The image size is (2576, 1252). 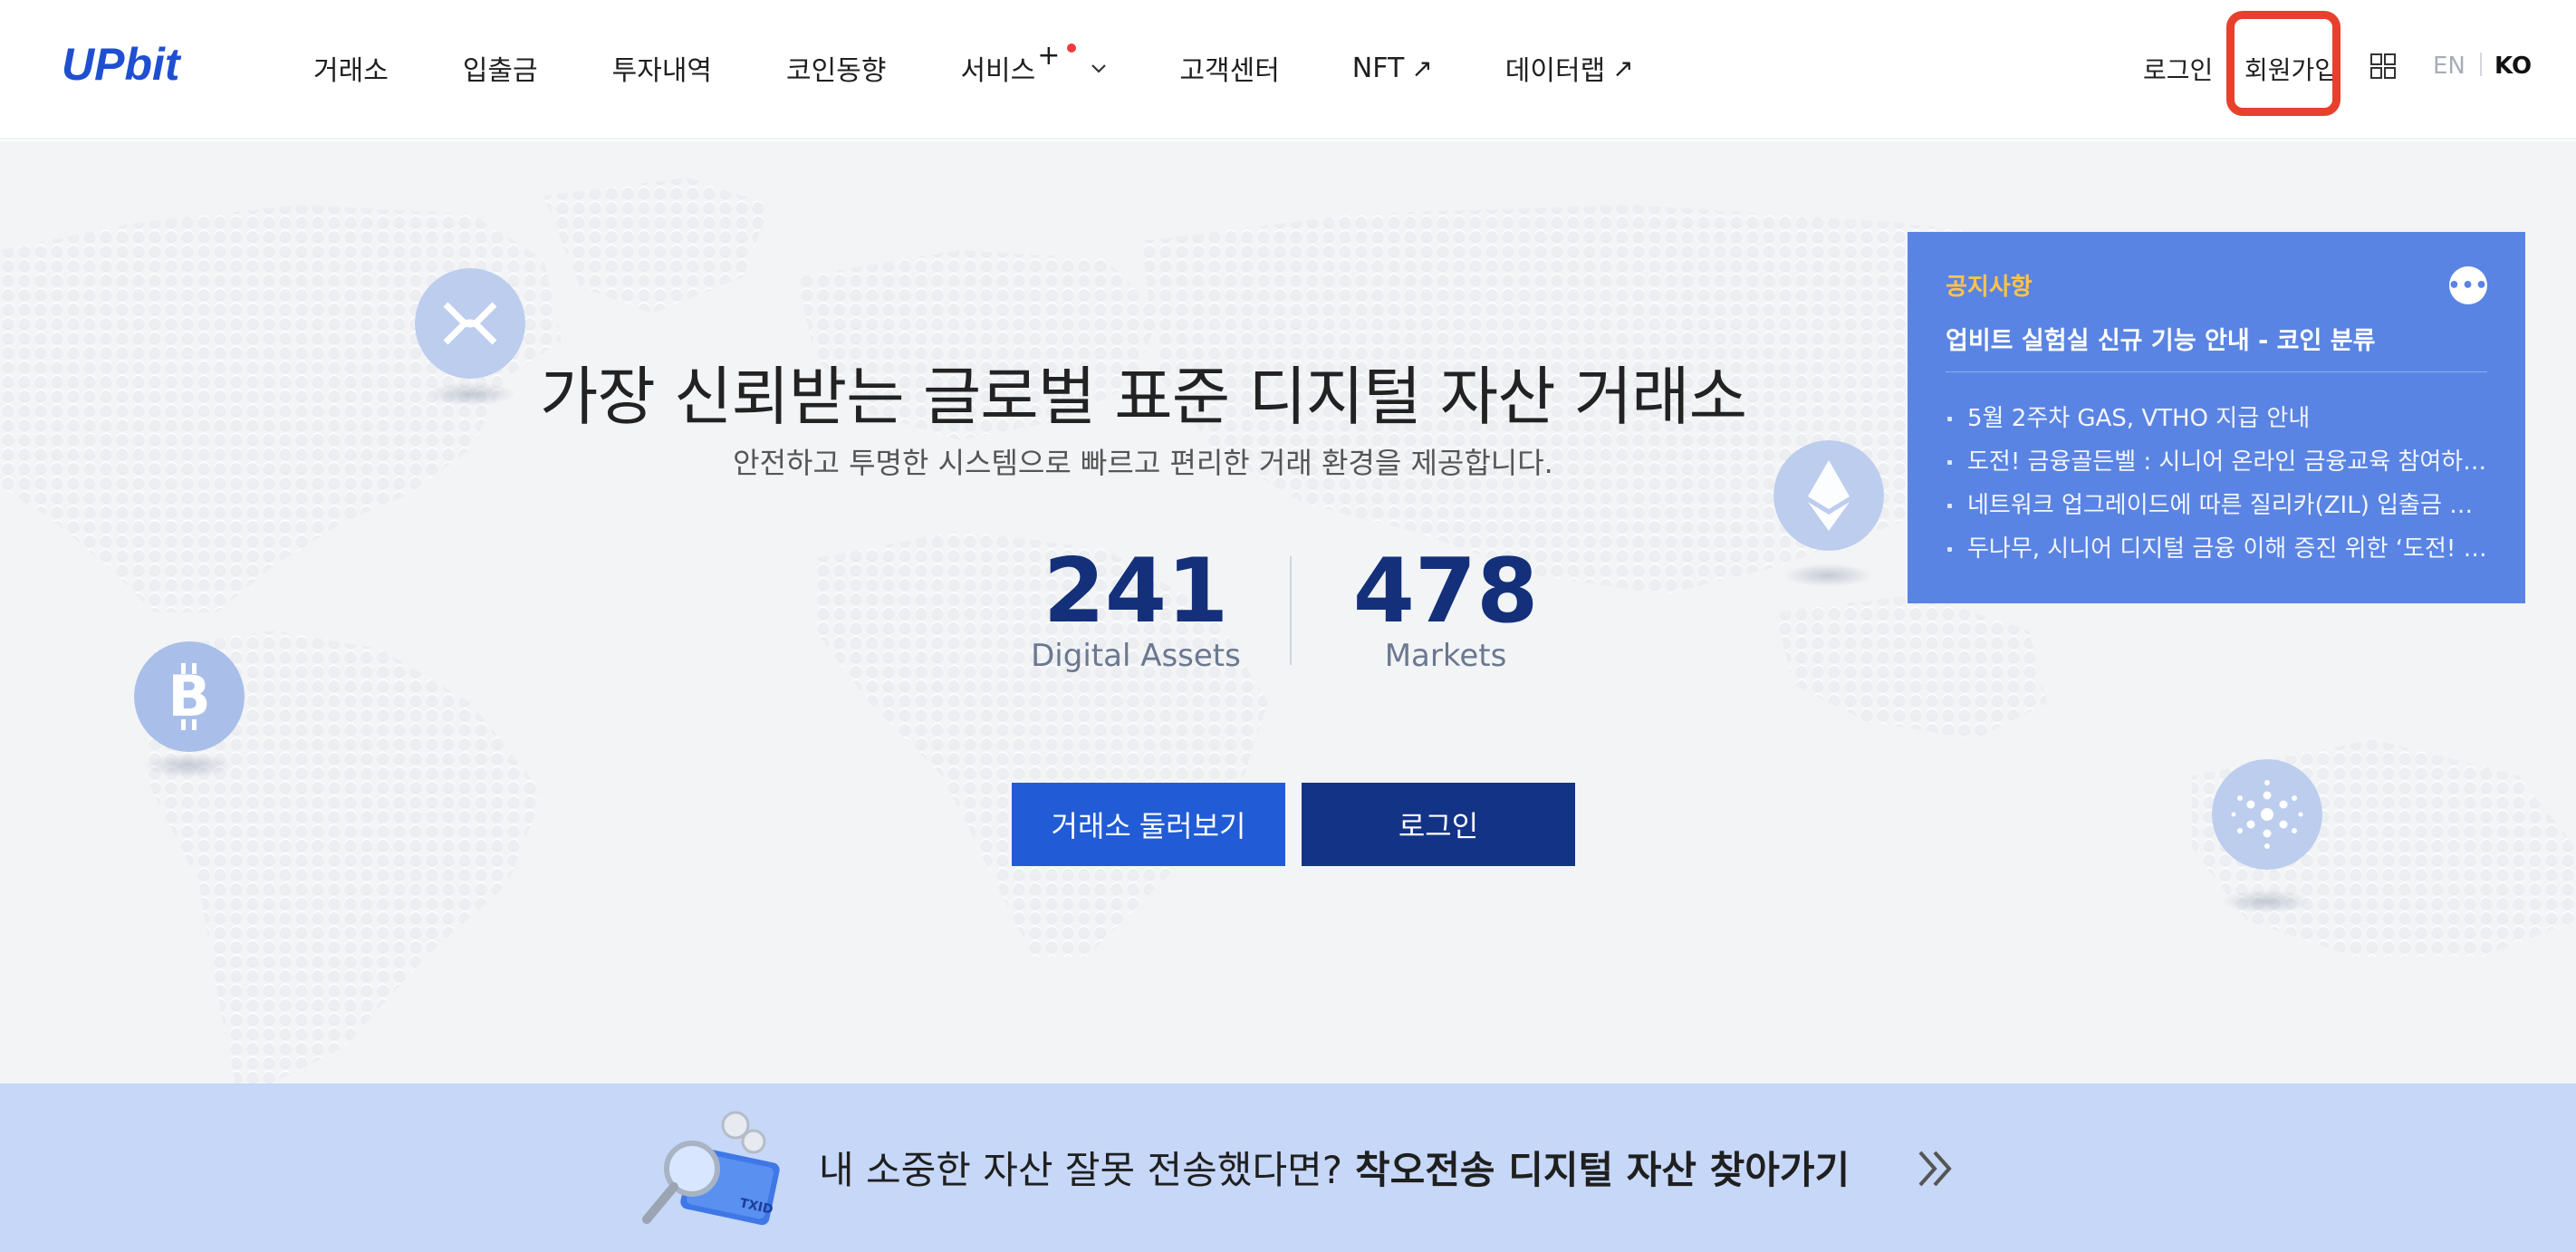 I want to click on svg-text: B, so click(x=189, y=696).